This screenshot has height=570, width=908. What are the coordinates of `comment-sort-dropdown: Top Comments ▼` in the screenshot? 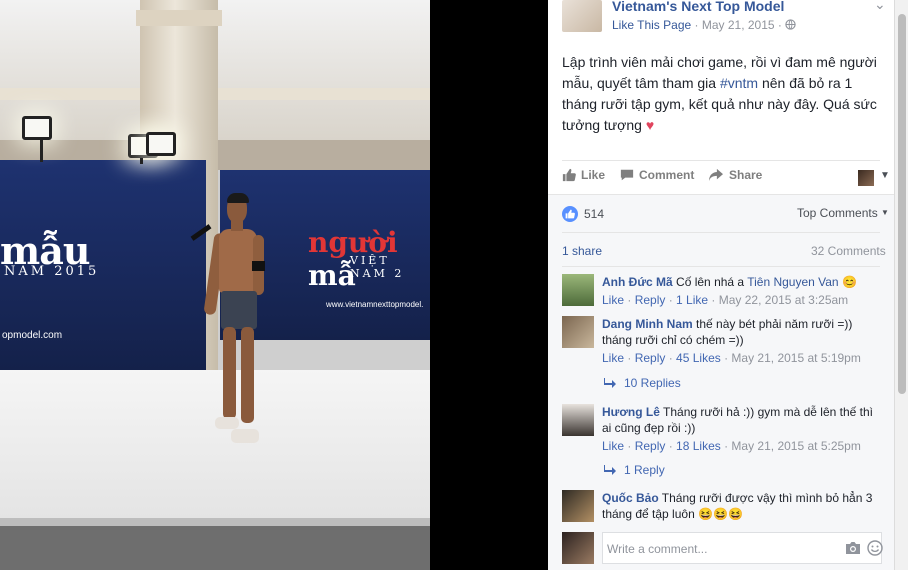 It's located at (843, 213).